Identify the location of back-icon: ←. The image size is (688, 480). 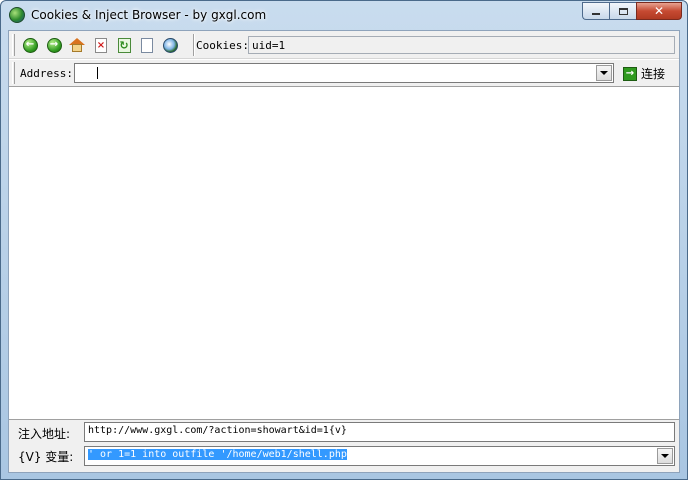
(30, 45).